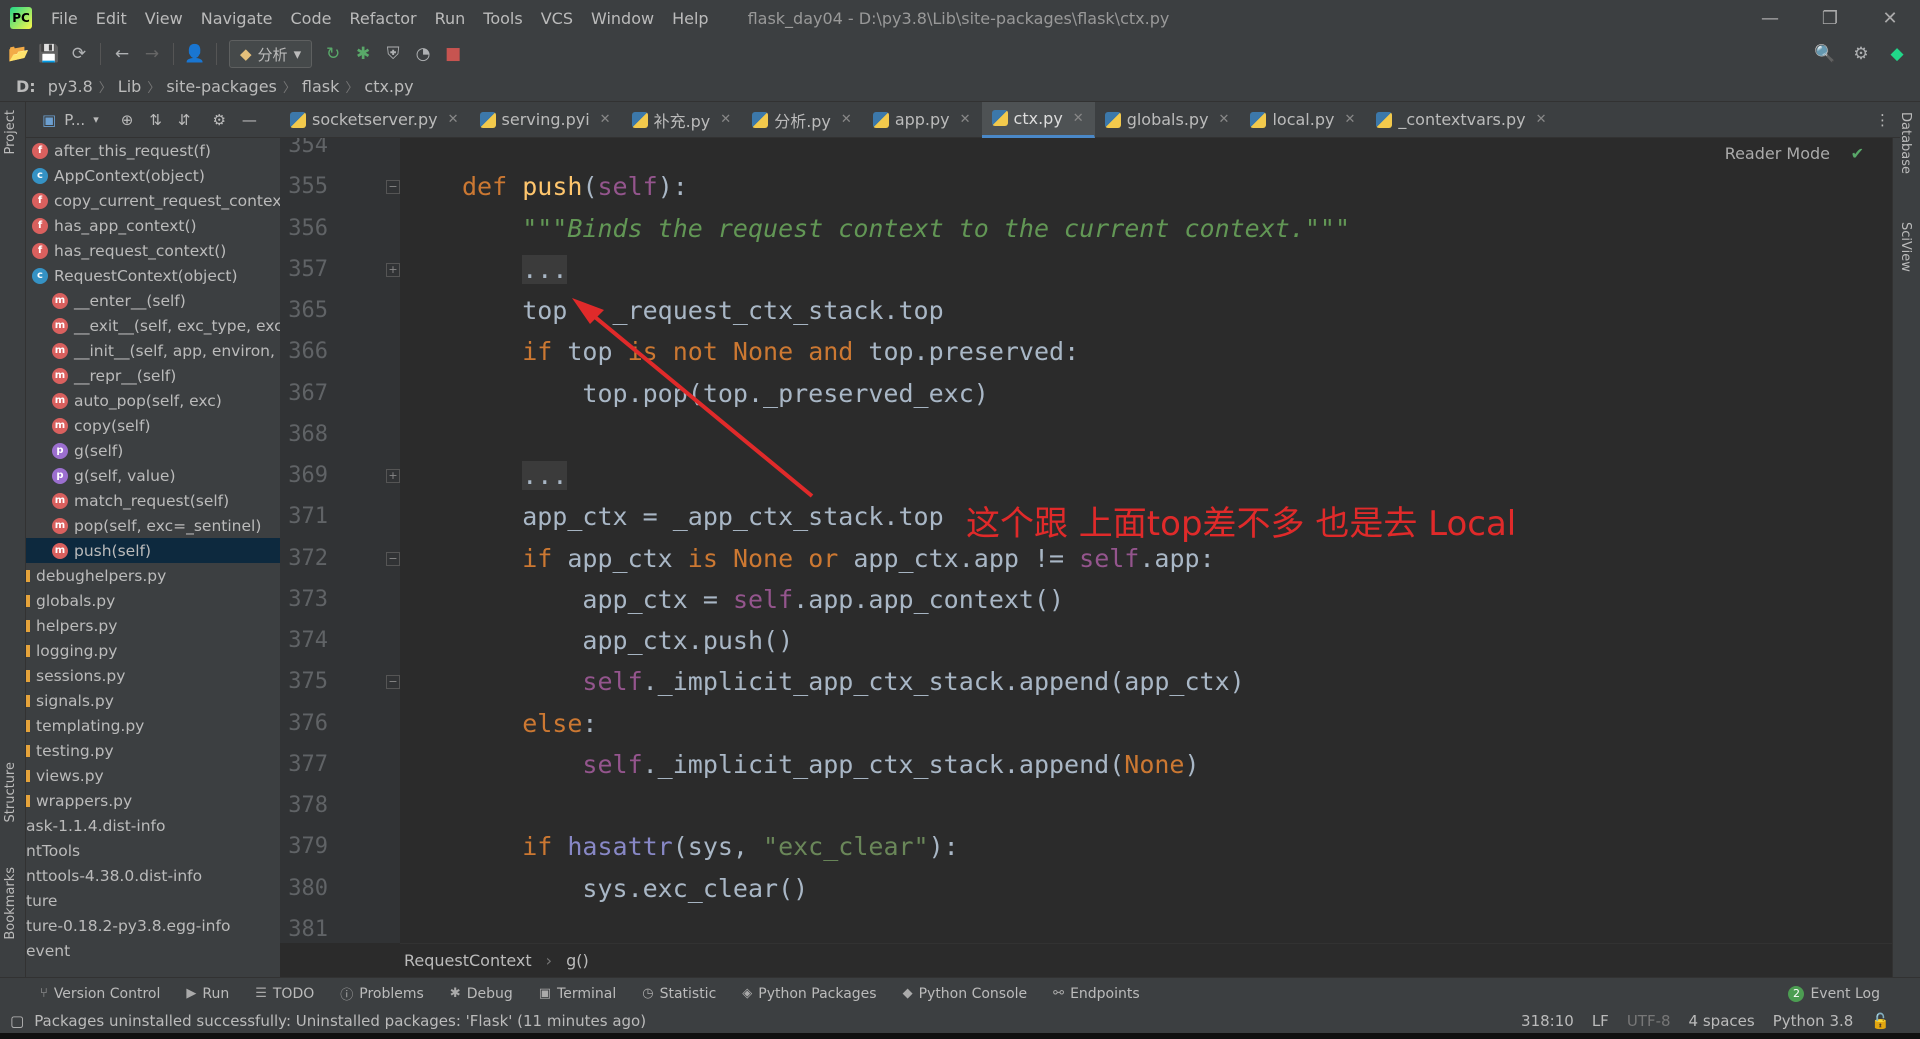 The image size is (1920, 1039). I want to click on stop-icon: ■, so click(453, 54).